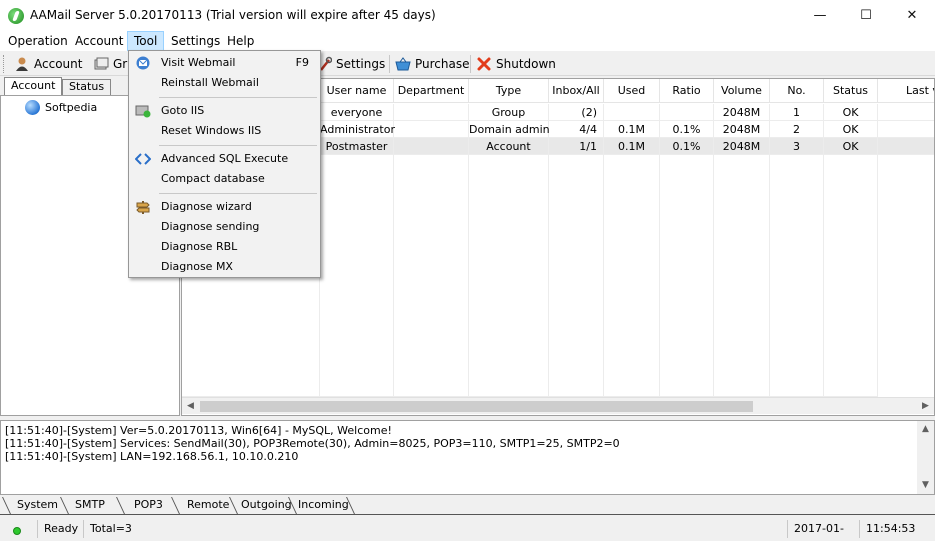  Describe the element at coordinates (224, 159) in the screenshot. I see `menu-item-advanced-sql: Advanced SQL Execute` at that location.